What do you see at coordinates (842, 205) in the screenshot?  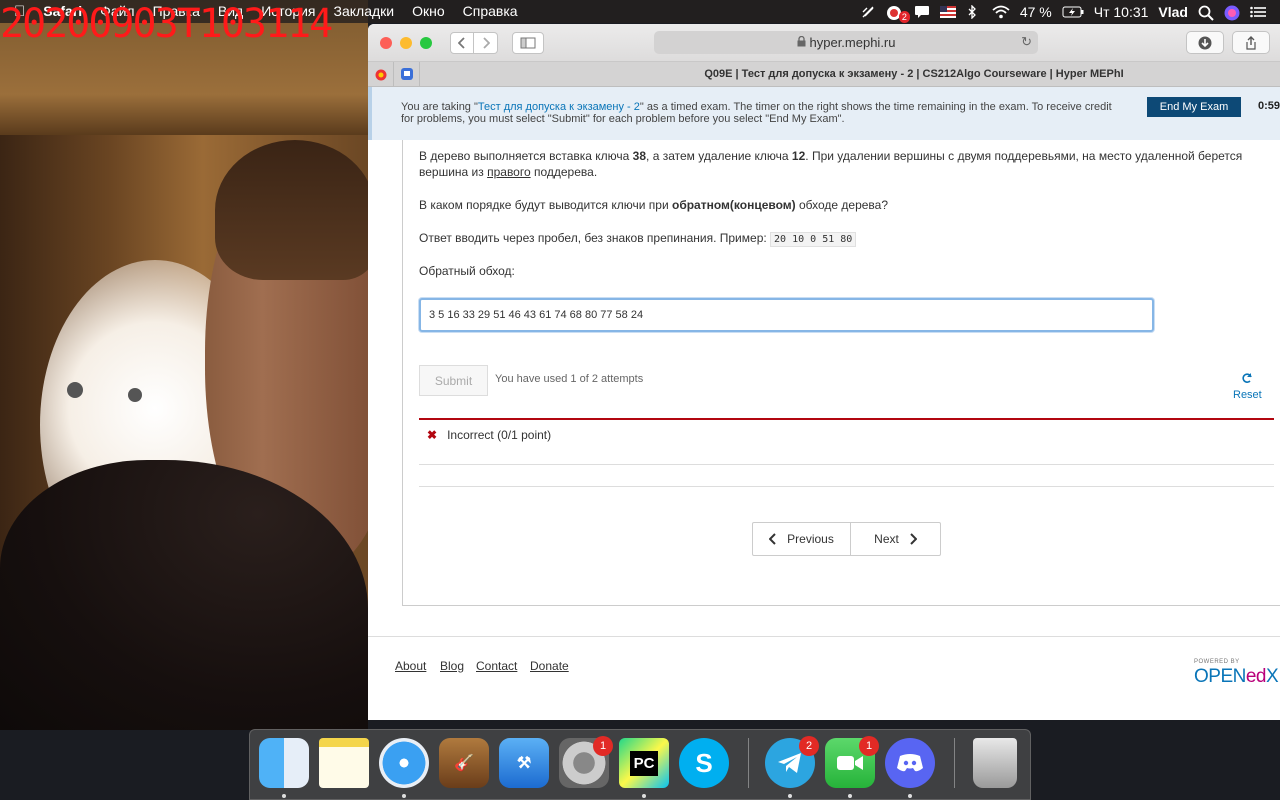 I see `question-text: обходе дерева?` at bounding box center [842, 205].